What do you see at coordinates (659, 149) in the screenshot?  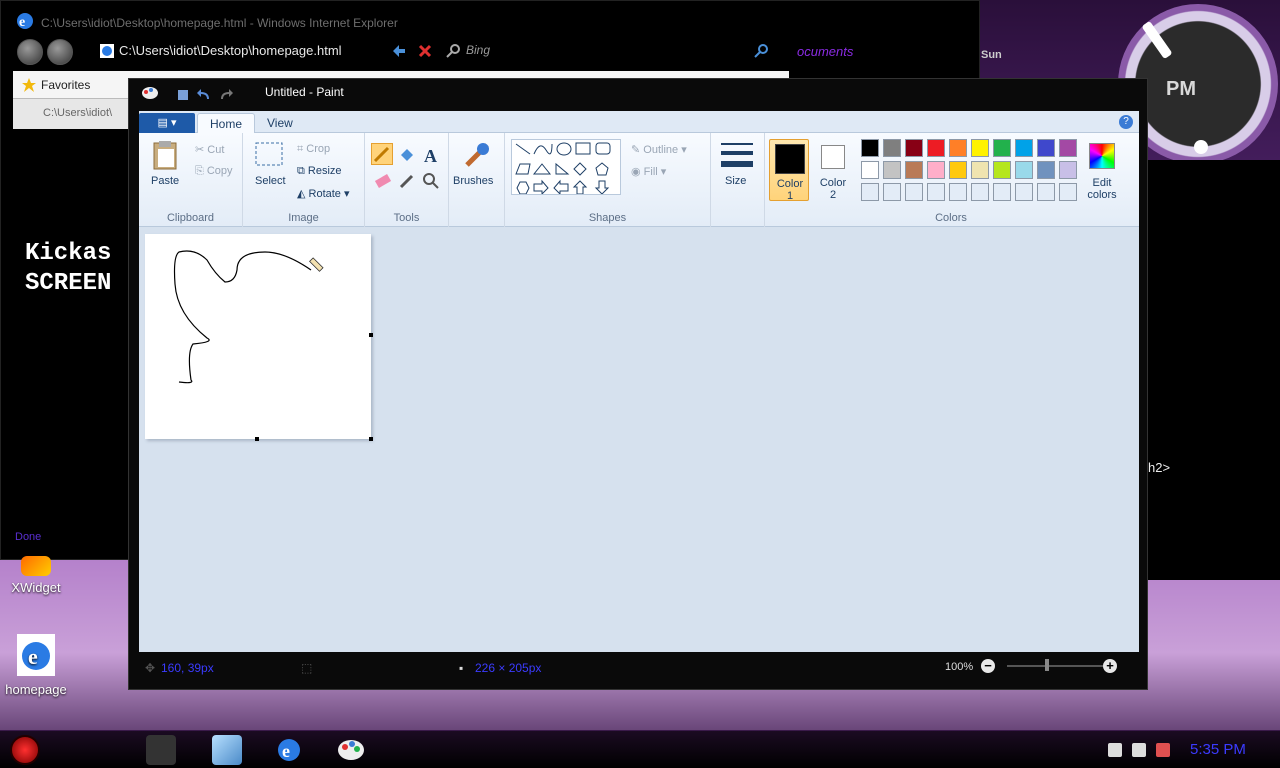 I see `outline-button: ✎ Outline ▾` at bounding box center [659, 149].